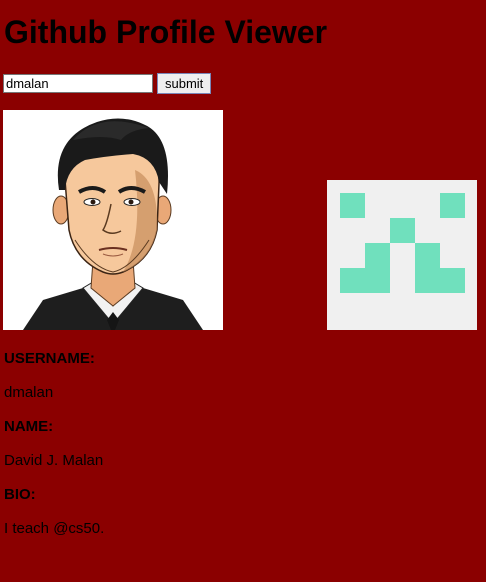 This screenshot has width=486, height=582. What do you see at coordinates (54, 460) in the screenshot?
I see `name-value: David J. Malan` at bounding box center [54, 460].